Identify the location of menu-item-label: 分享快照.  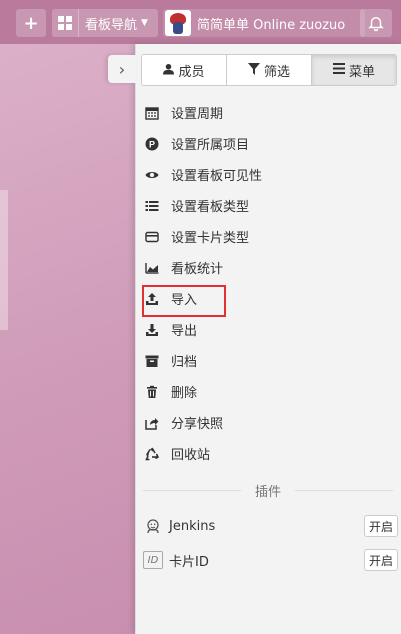
(197, 424).